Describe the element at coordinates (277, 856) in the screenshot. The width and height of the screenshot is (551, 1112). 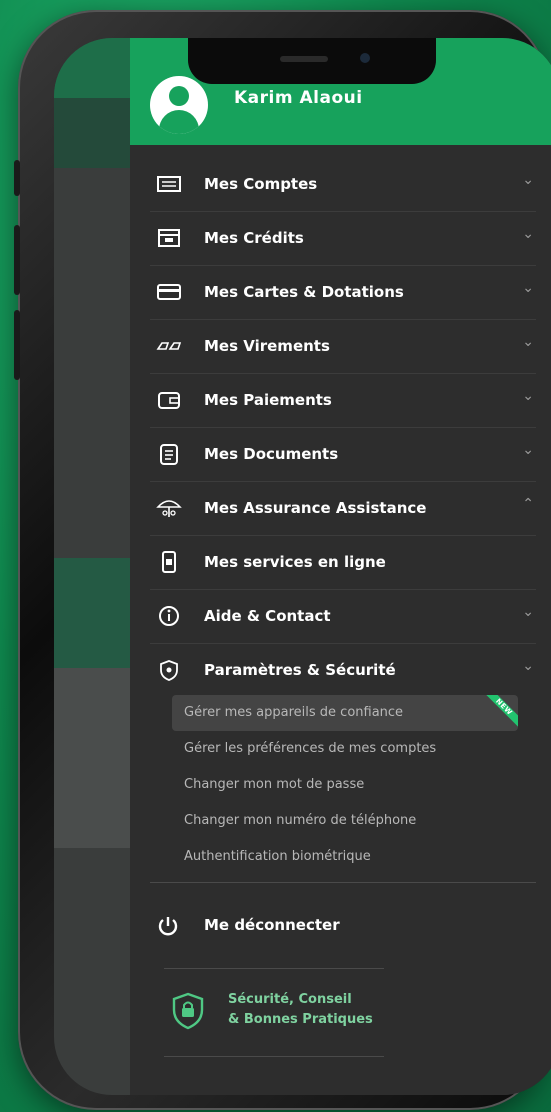
I see `submenu-item-label: Authentification biométrique` at that location.